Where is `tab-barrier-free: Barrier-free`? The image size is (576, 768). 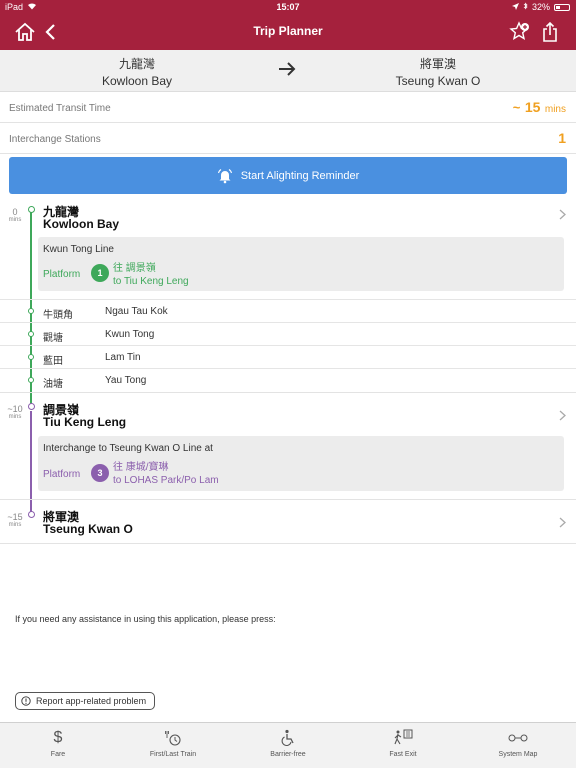
tab-barrier-free: Barrier-free is located at coordinates (288, 743).